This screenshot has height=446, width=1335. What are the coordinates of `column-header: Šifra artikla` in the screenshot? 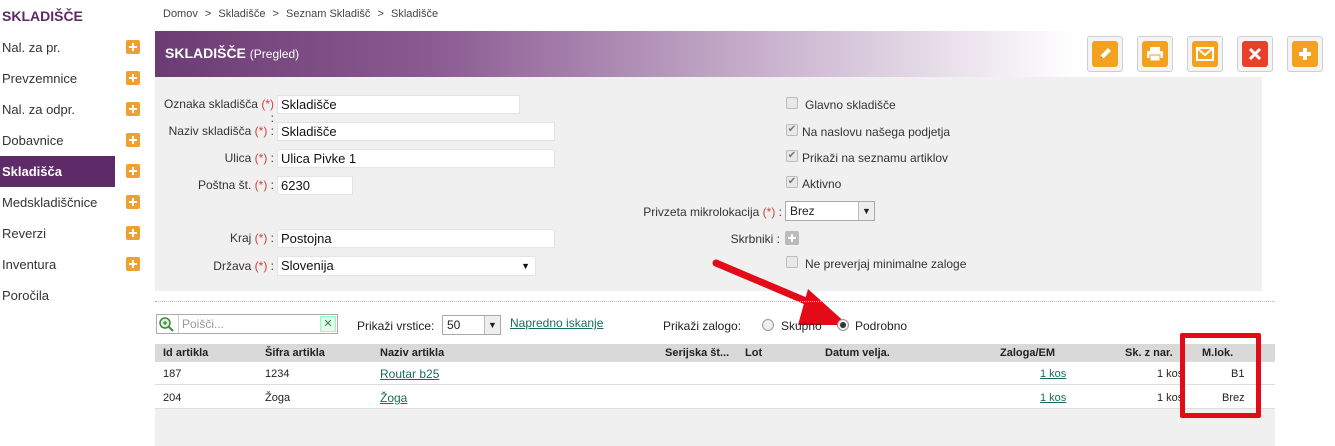 It's located at (295, 353).